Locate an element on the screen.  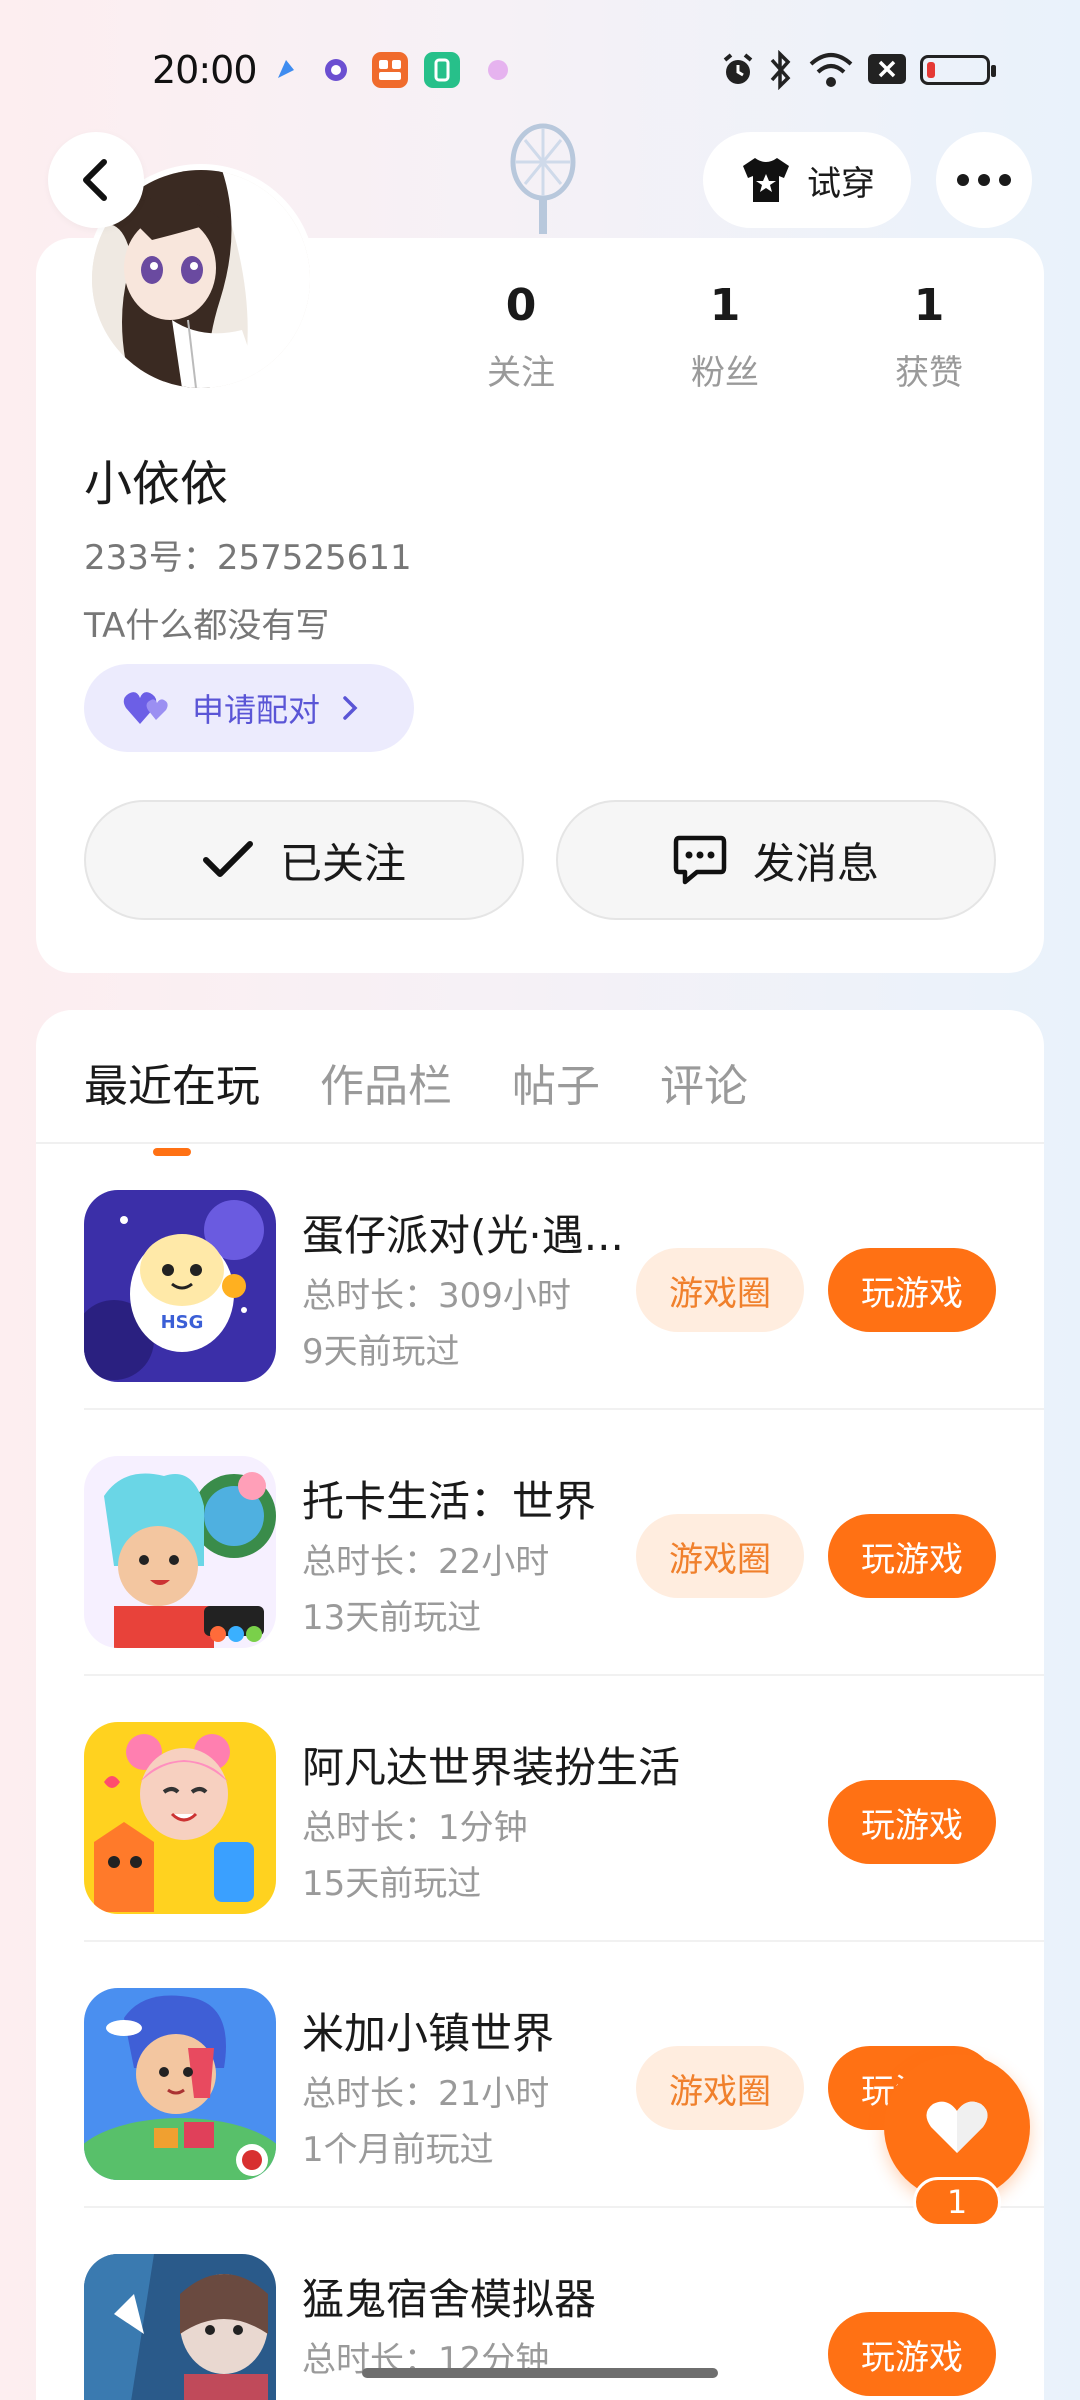
stat-number: 0 is located at coordinates (521, 305).